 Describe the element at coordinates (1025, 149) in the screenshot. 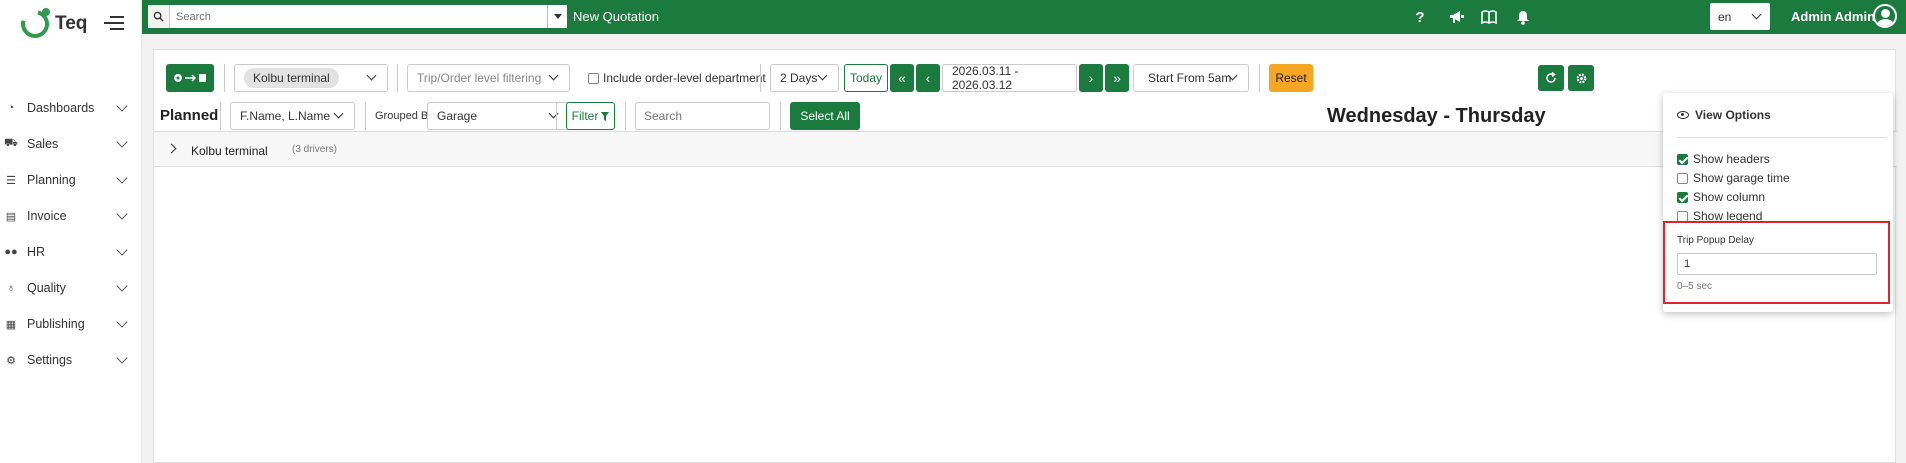

I see `group-row: Kolbu terminal (3 drivers)` at that location.